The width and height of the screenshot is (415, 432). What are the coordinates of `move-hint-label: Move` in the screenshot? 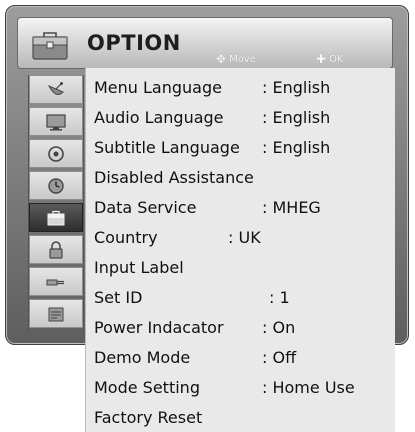 It's located at (242, 59).